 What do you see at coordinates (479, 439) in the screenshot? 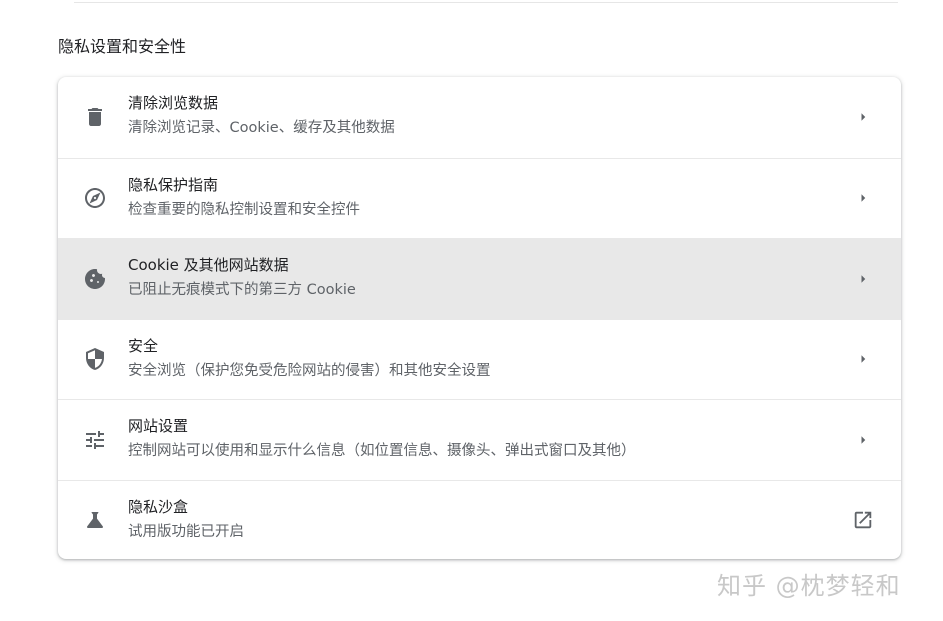
I see `site-settings-row: 网站设置 控制网站可以使用和显示什么信息（如位置信息、摄像头、弹出式窗口及其他）` at bounding box center [479, 439].